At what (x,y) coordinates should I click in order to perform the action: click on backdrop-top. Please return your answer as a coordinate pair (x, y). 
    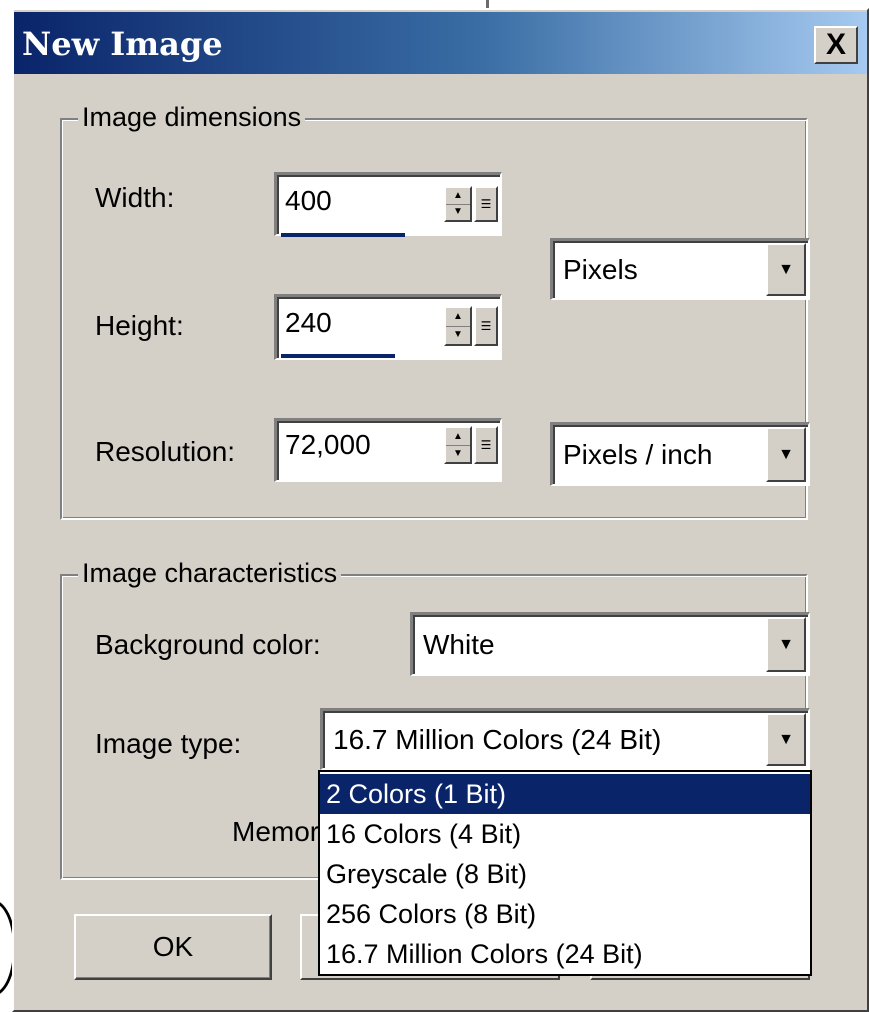
    Looking at the image, I should click on (440, 4).